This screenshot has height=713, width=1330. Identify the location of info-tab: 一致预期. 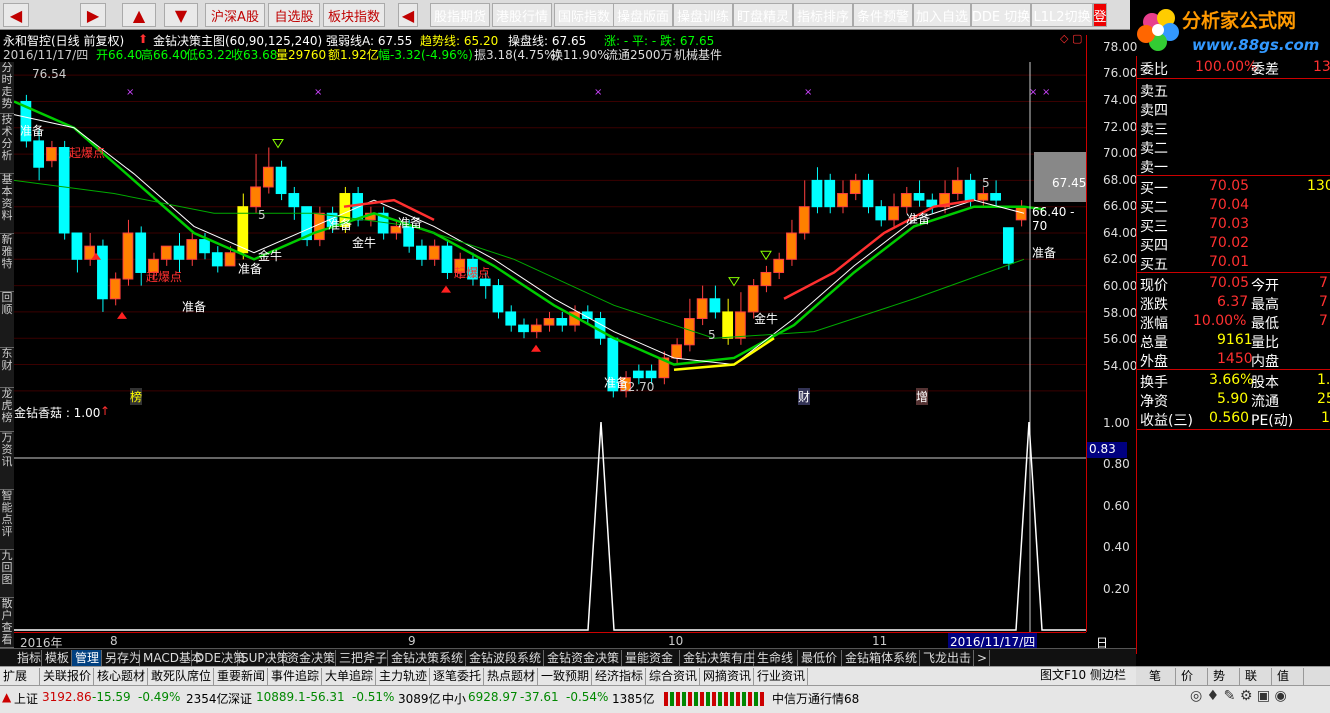
(565, 676).